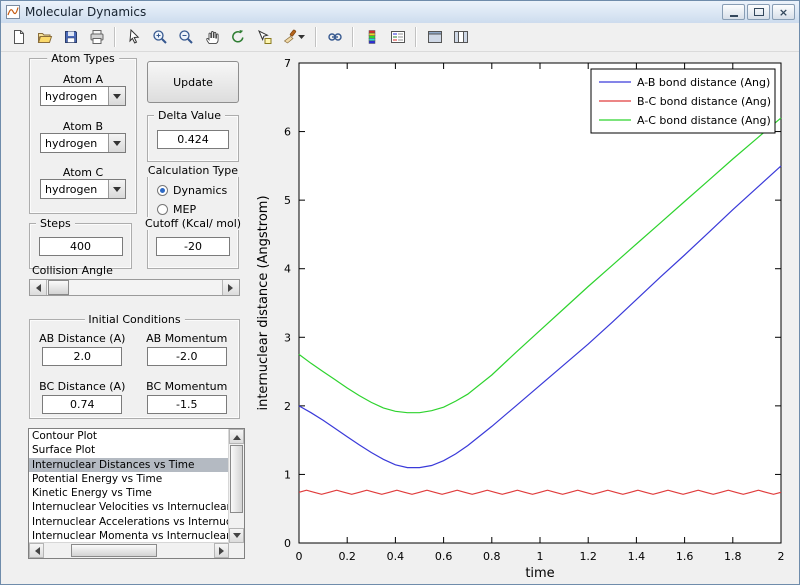 The width and height of the screenshot is (800, 585). I want to click on minimize-button, so click(733, 12).